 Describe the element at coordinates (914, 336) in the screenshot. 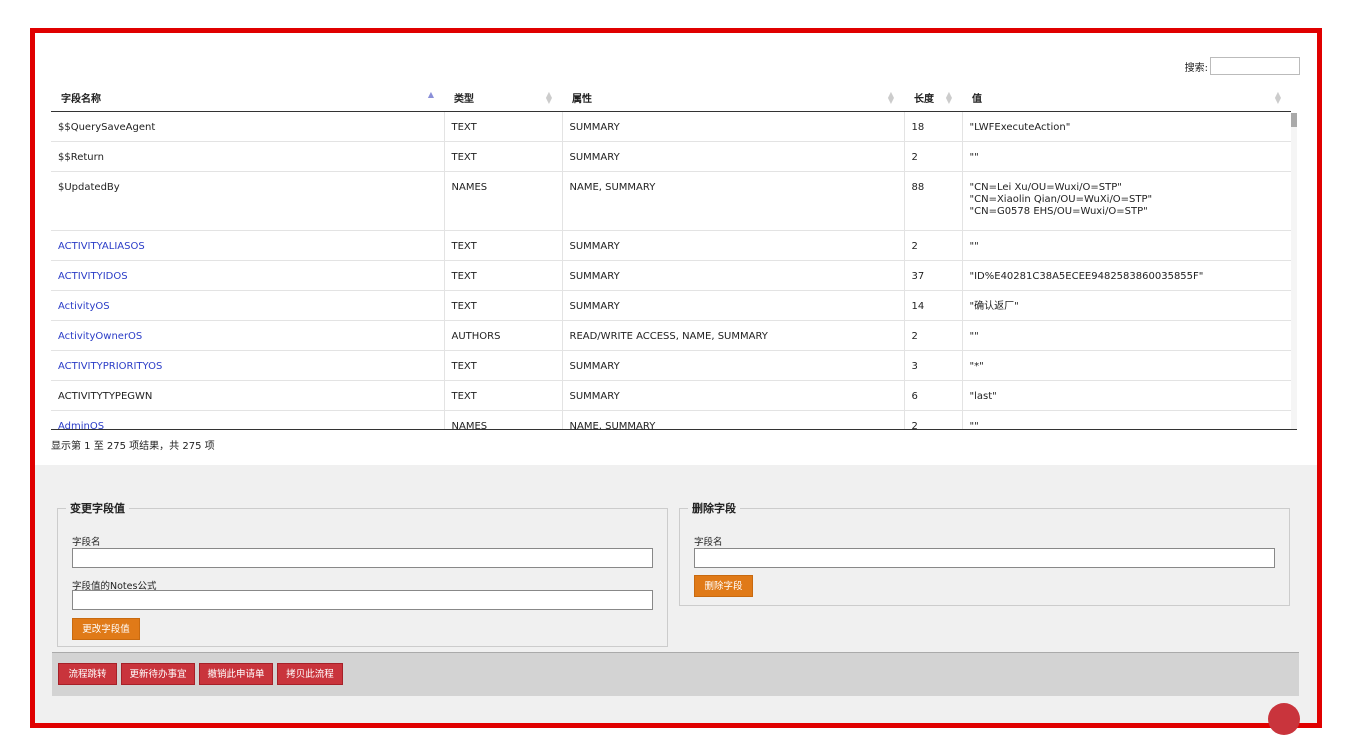

I see `field-length-cell: 2` at that location.